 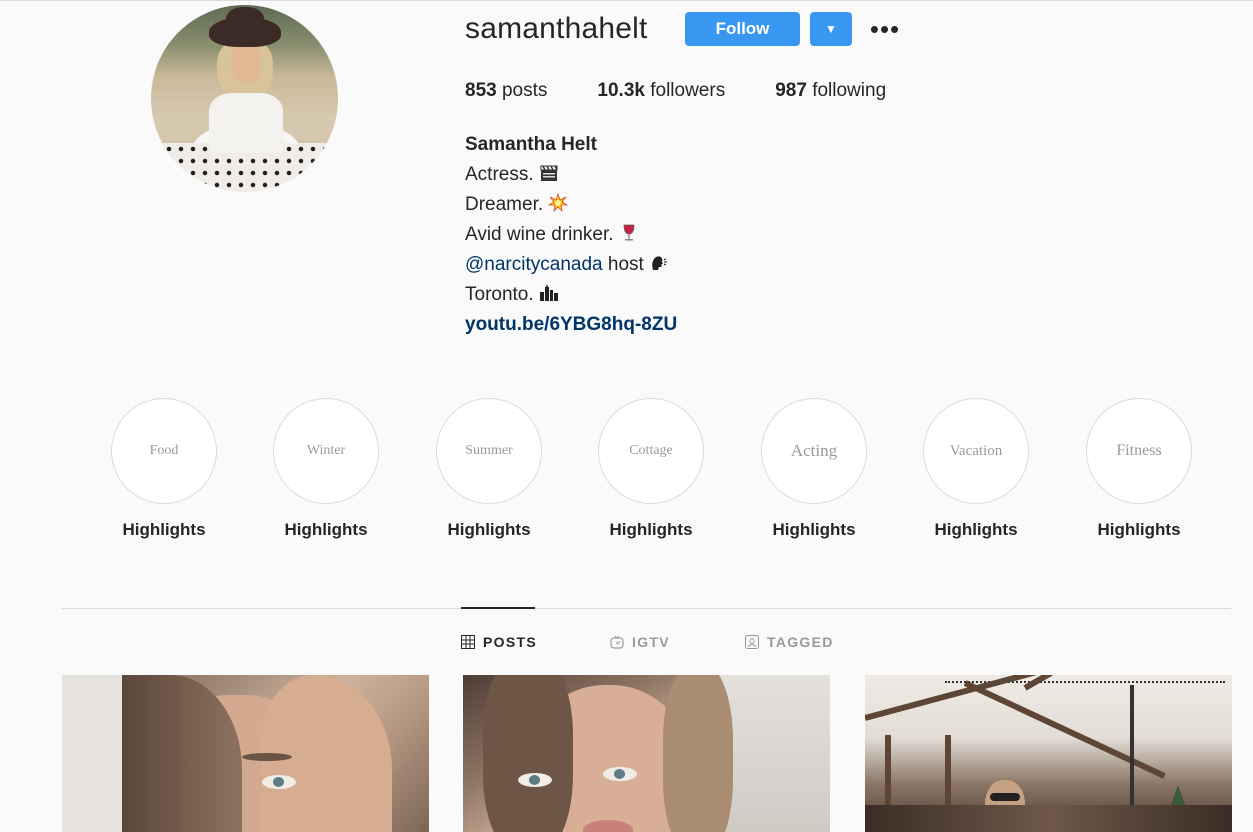 I want to click on highlight-cover: Food, so click(x=164, y=451).